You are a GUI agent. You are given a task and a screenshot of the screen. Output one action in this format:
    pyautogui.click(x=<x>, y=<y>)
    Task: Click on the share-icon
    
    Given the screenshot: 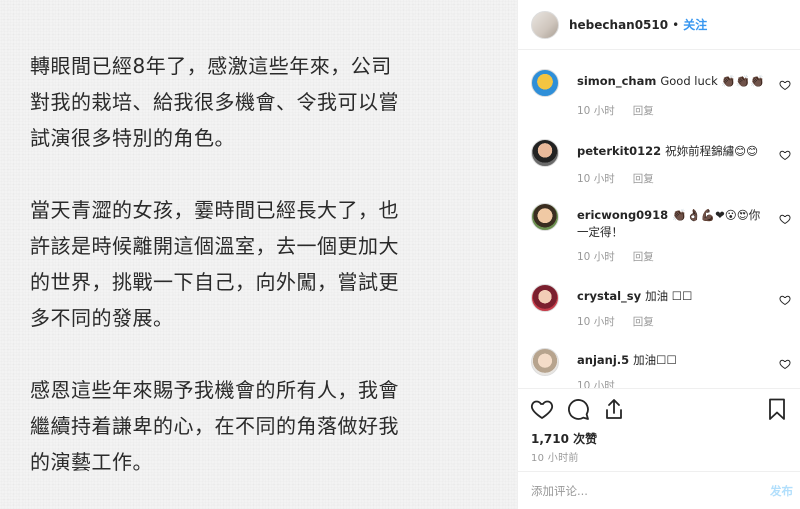 What is the action you would take?
    pyautogui.click(x=614, y=409)
    